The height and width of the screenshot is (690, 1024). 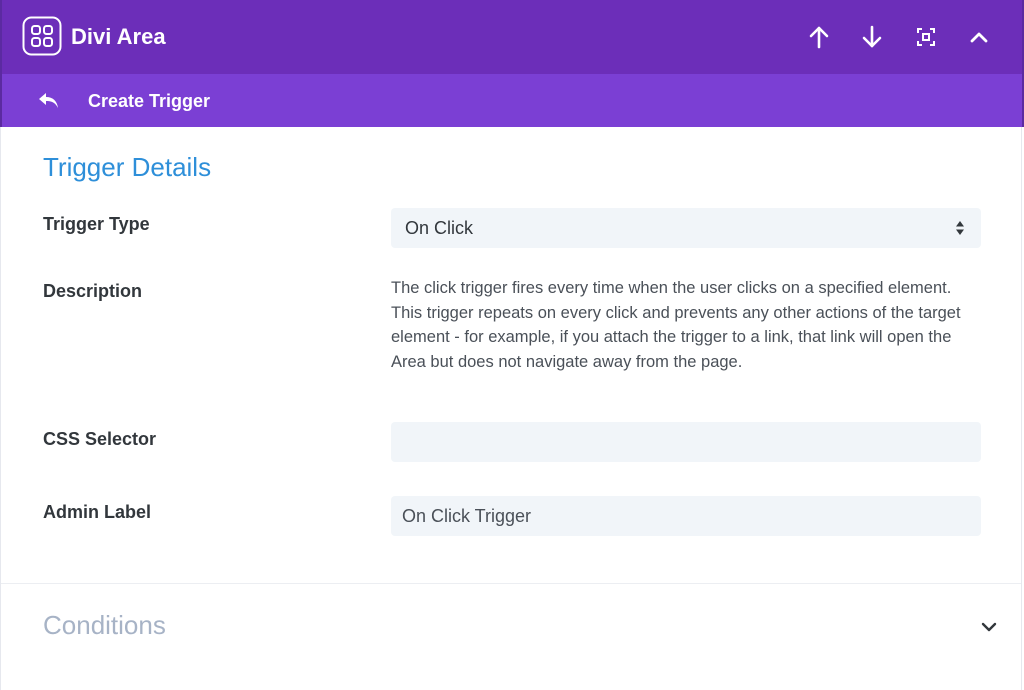 I want to click on back-button, so click(x=49, y=101).